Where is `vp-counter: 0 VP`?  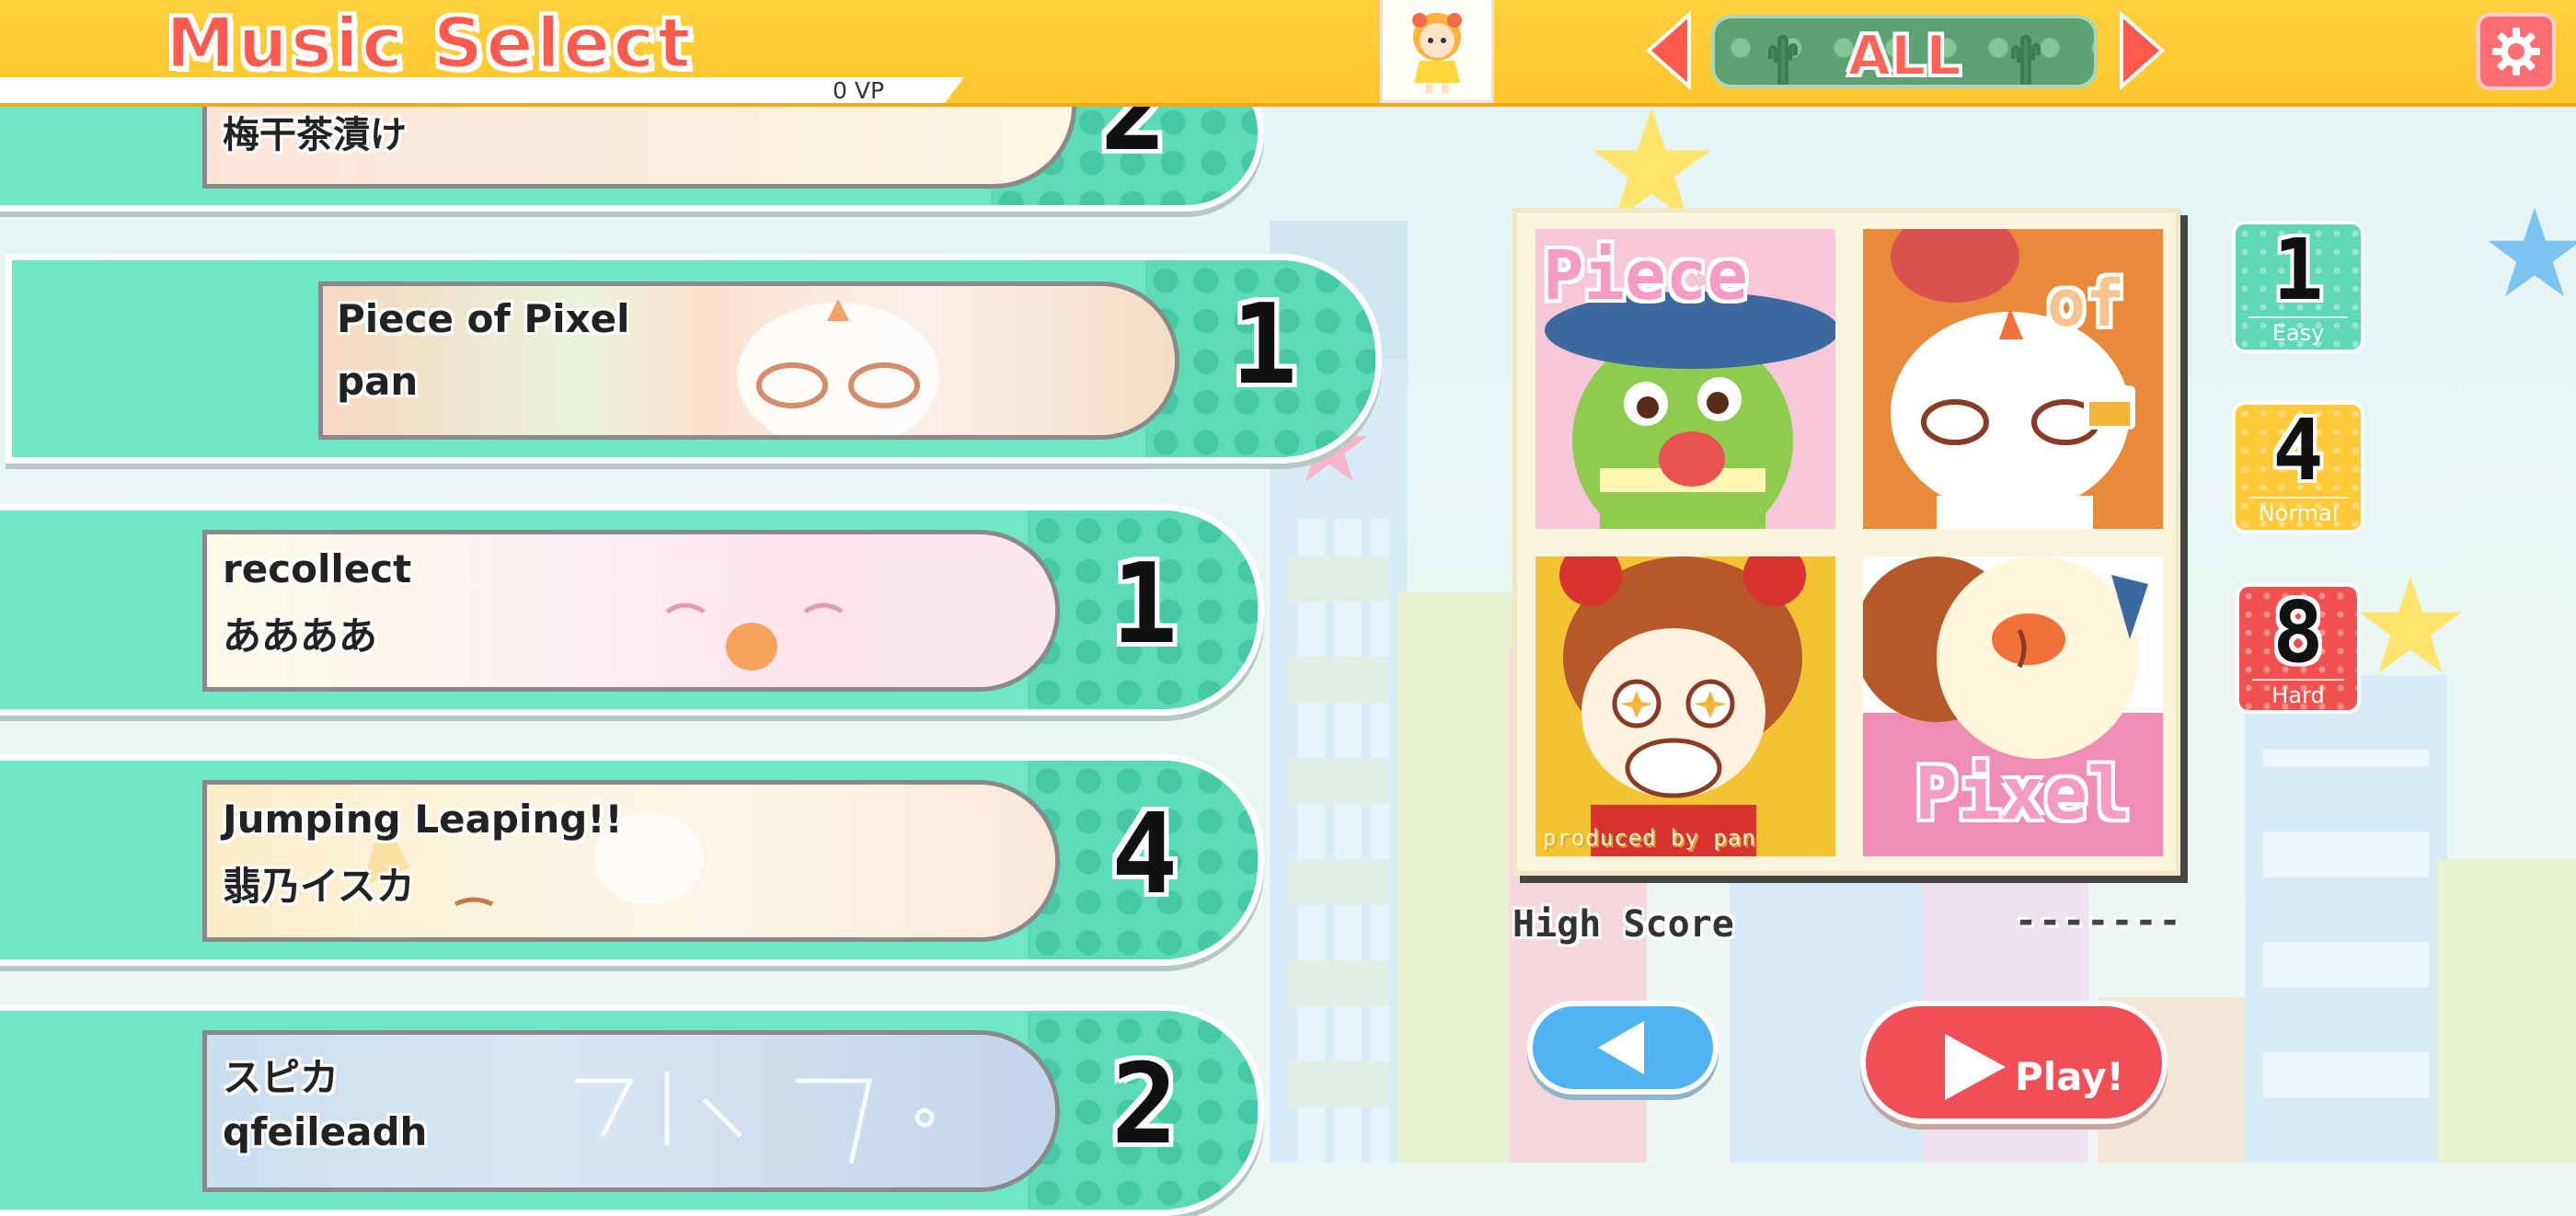
vp-counter: 0 VP is located at coordinates (859, 91).